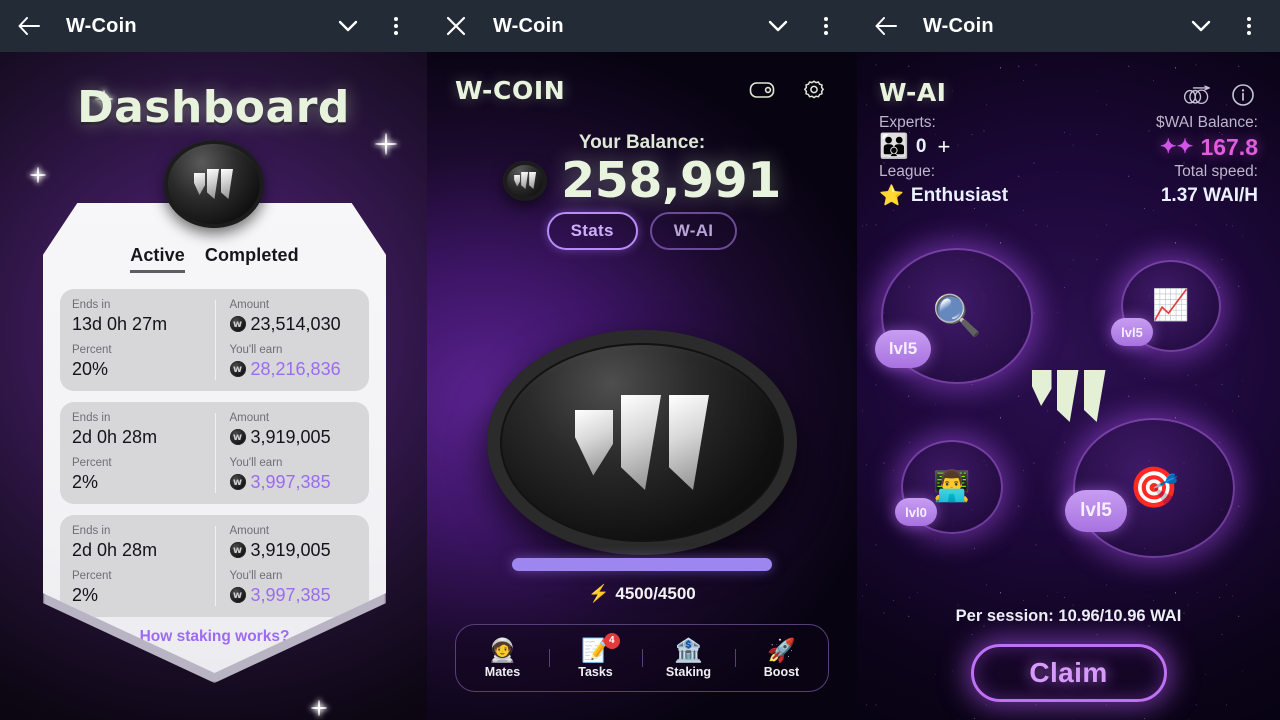 This screenshot has height=720, width=1280. Describe the element at coordinates (642, 26) in the screenshot. I see `topbar-mid: W-Coin` at that location.